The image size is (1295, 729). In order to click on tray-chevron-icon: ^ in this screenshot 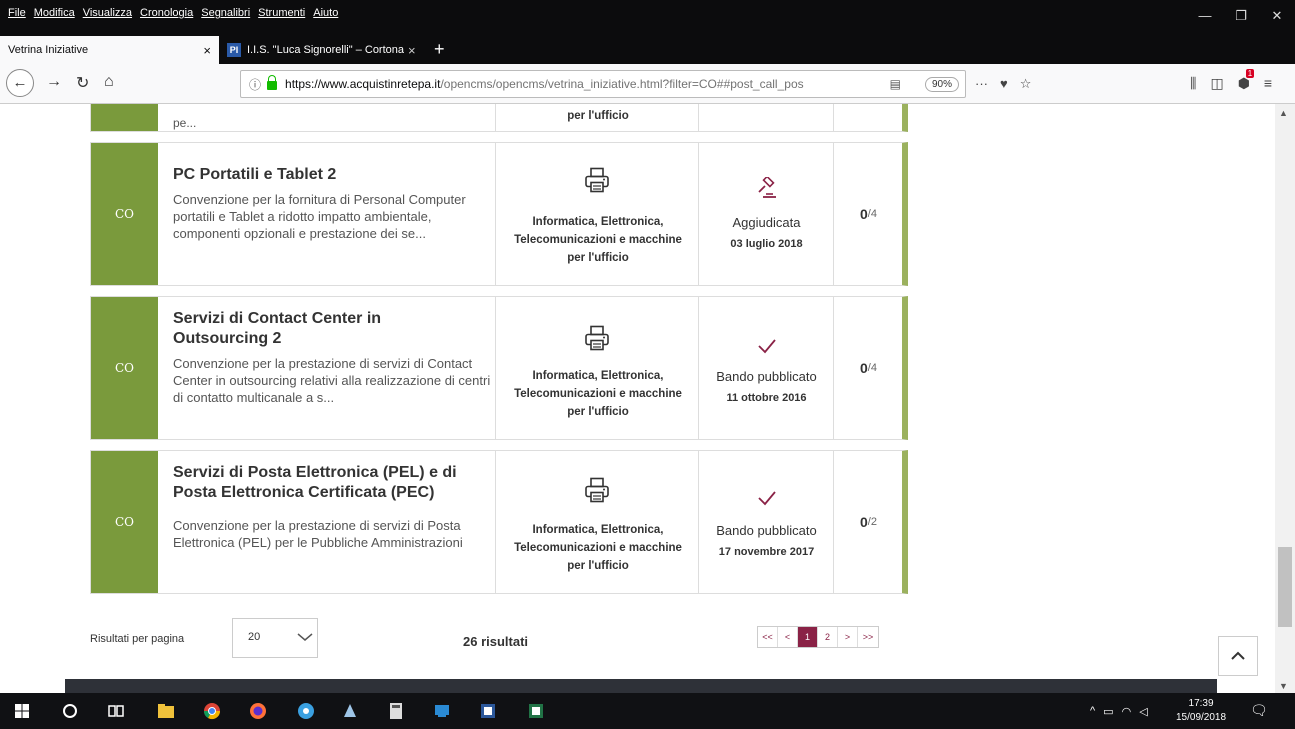, I will do `click(1092, 711)`.